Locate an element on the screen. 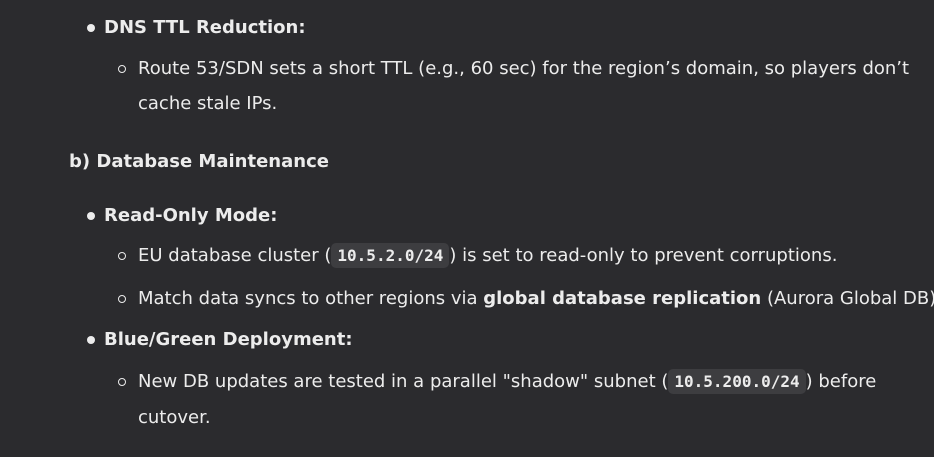 The width and height of the screenshot is (934, 457). bullet-dns-ttl is located at coordinates (91, 28).